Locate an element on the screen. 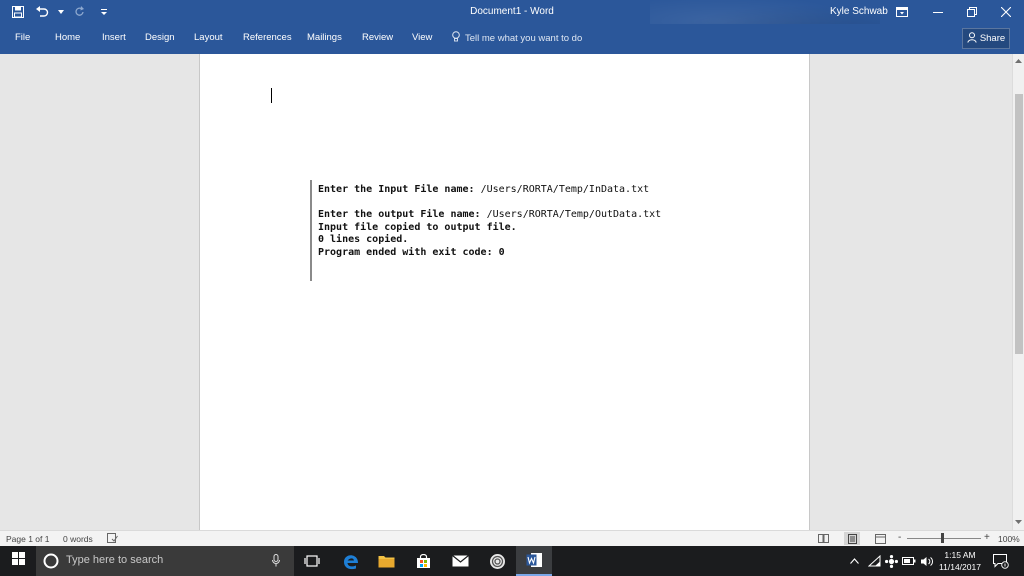 This screenshot has height=576, width=1024. taskbar-clock: 1:15 AM 11/14/2017 is located at coordinates (960, 561).